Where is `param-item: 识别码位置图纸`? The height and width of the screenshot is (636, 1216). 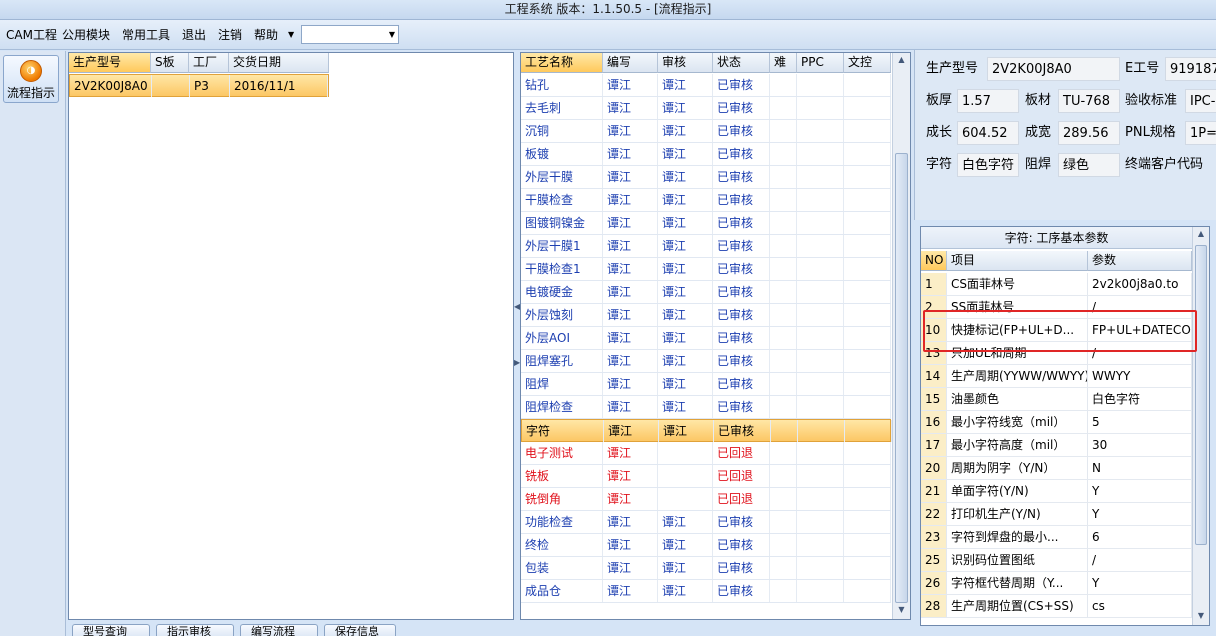 param-item: 识别码位置图纸 is located at coordinates (1017, 560).